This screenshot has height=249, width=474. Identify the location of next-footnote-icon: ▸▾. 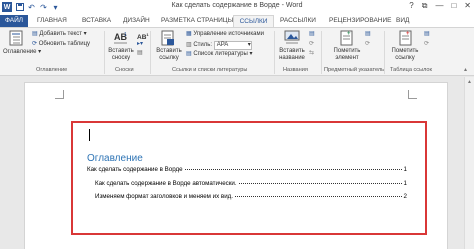
(140, 44).